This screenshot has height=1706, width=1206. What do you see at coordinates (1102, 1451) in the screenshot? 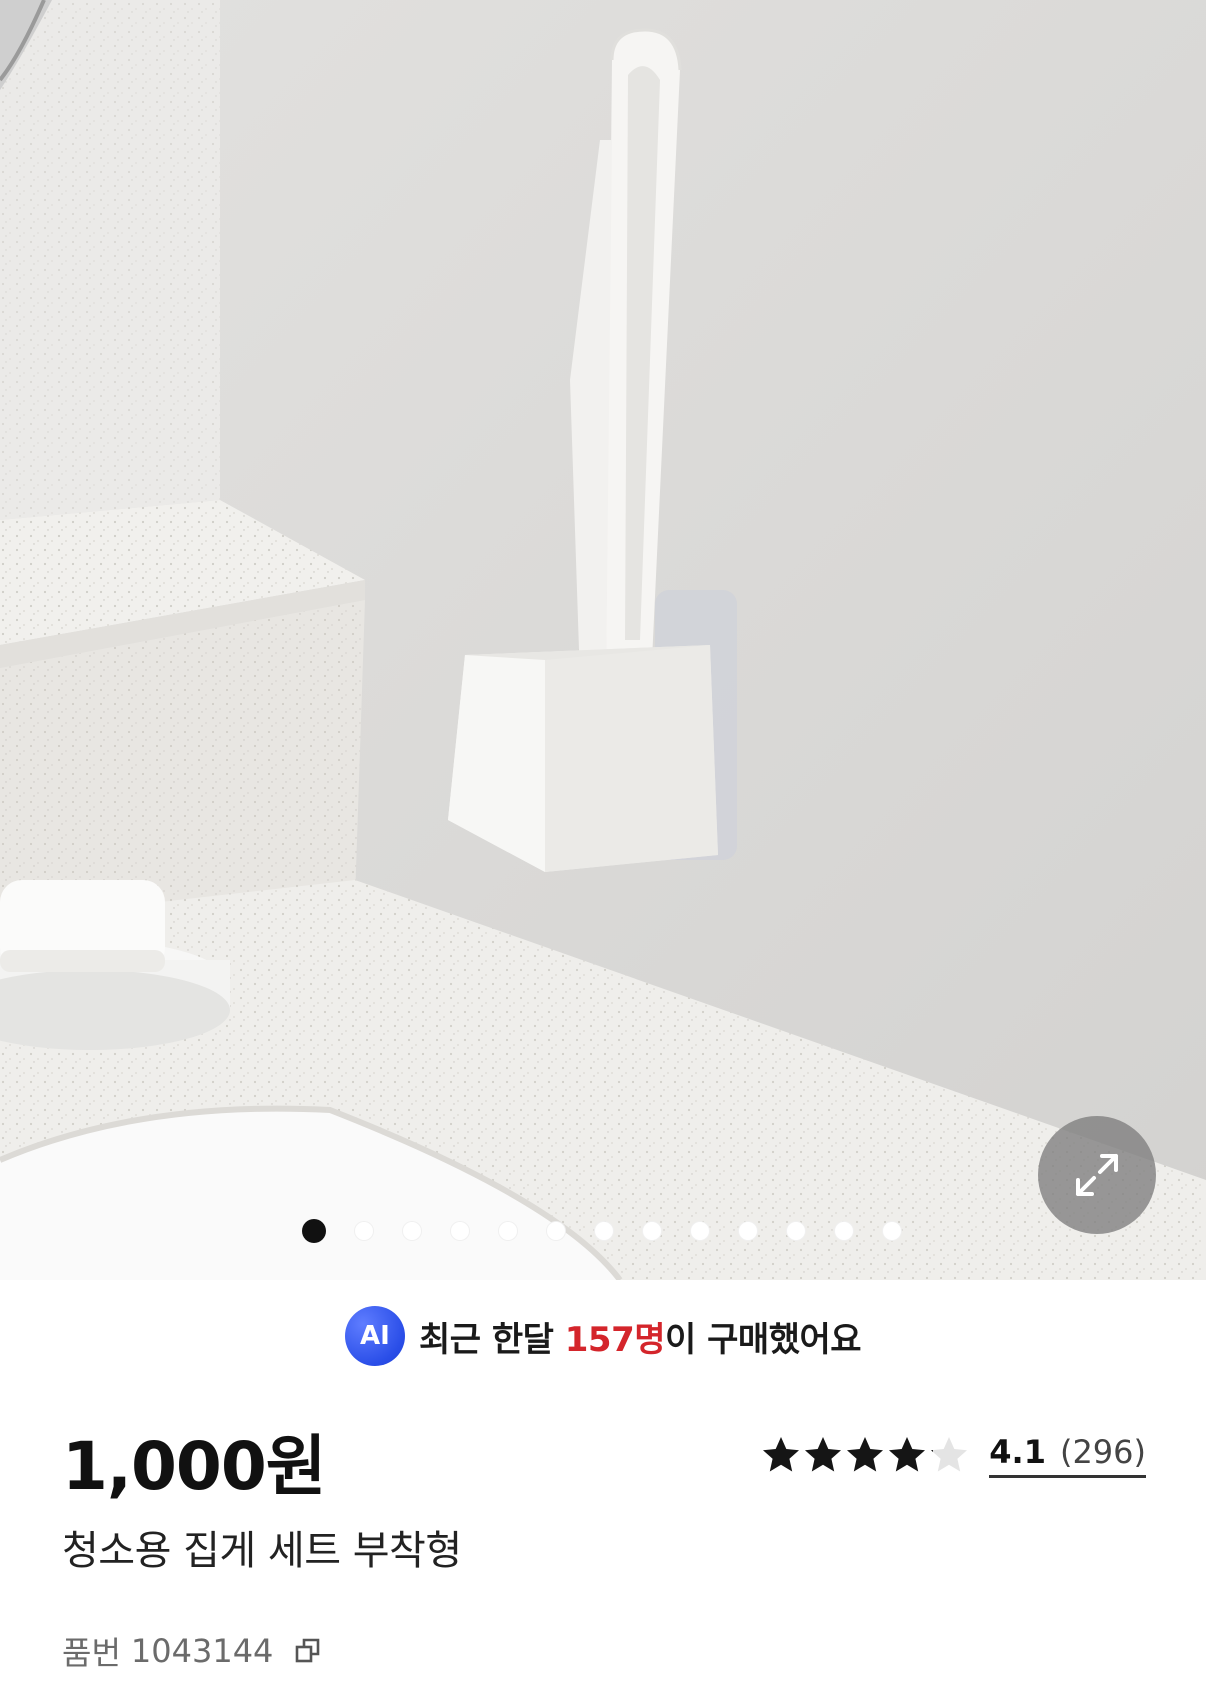
I see `review-count: (296)` at bounding box center [1102, 1451].